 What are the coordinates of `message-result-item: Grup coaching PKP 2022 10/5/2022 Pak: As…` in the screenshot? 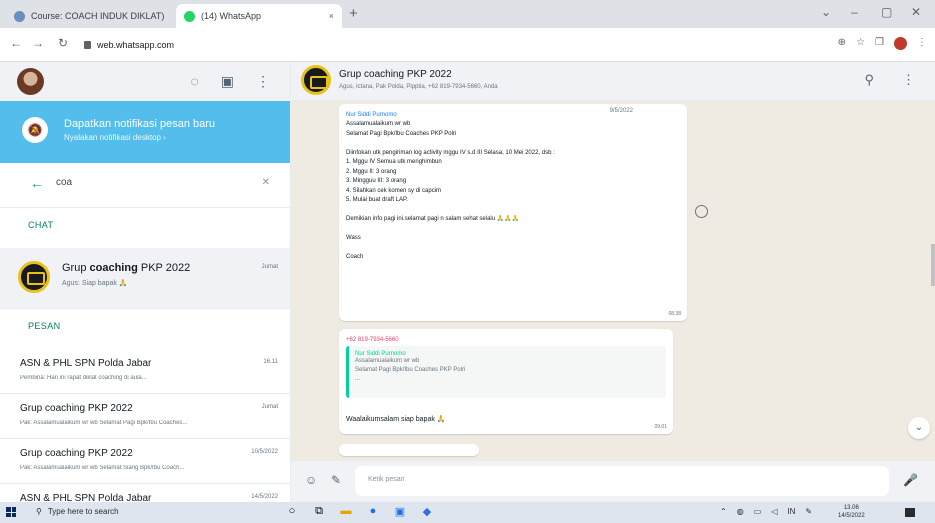 It's located at (145, 461).